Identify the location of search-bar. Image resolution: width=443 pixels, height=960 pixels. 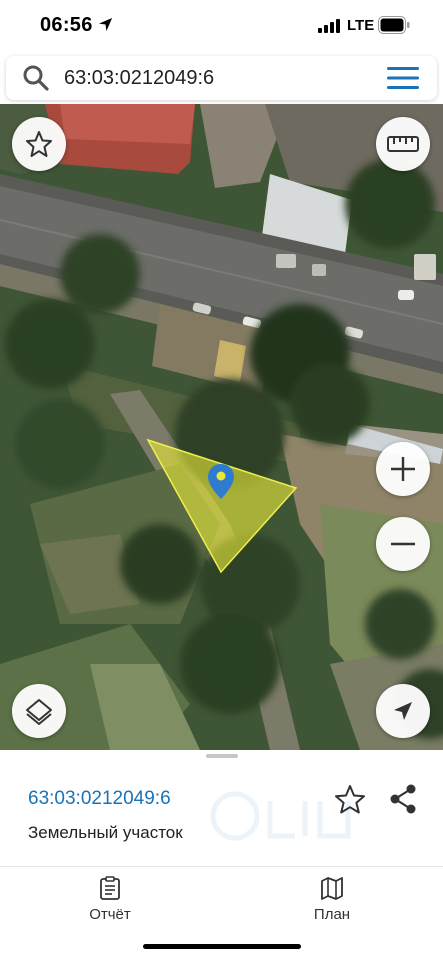
(221, 78).